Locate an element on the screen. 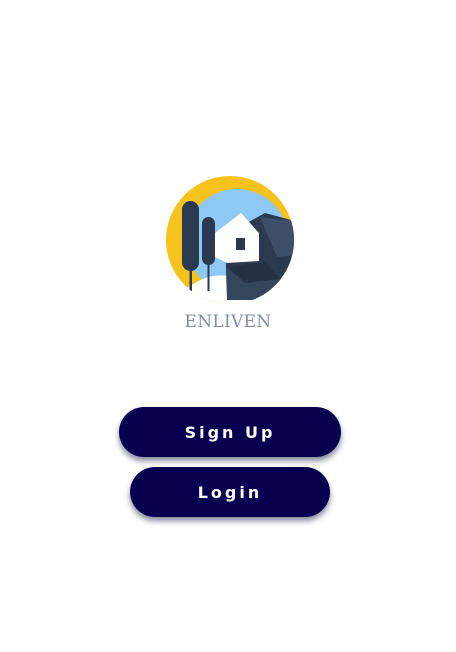 This screenshot has height=652, width=456. app-logo-icon is located at coordinates (230, 240).